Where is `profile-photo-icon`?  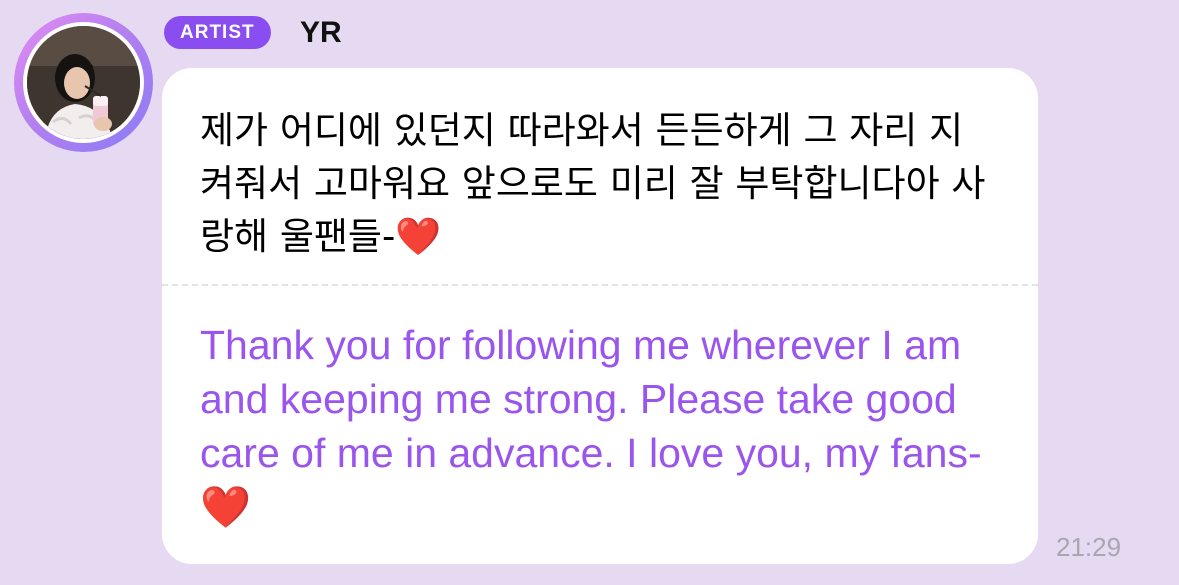
profile-photo-icon is located at coordinates (83, 82).